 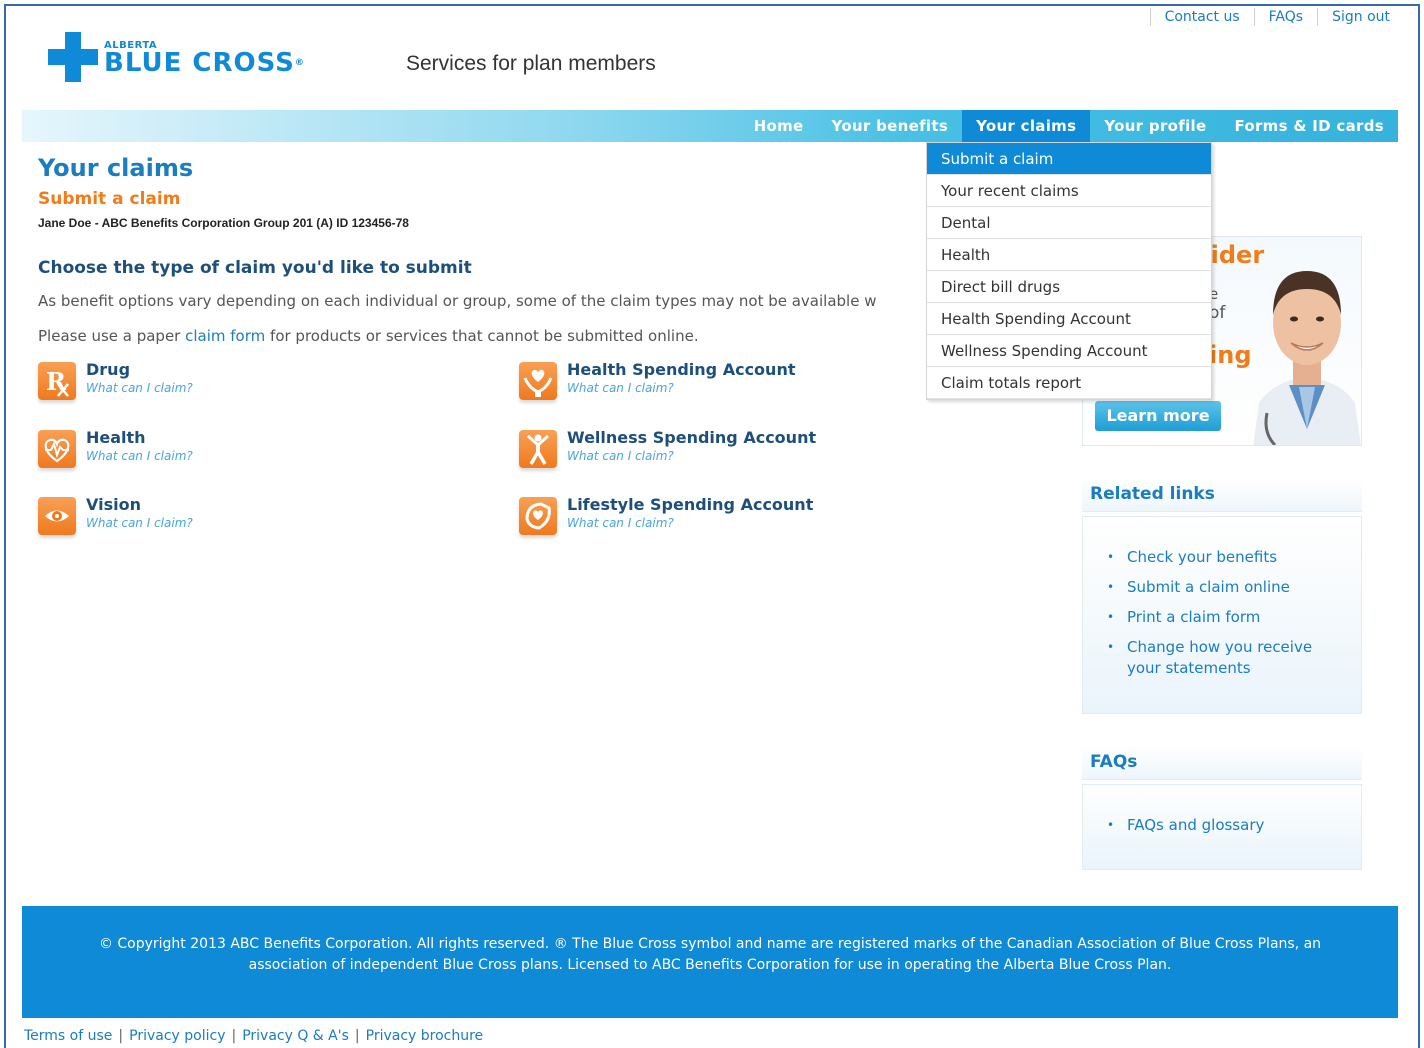 What do you see at coordinates (115, 380) in the screenshot?
I see `claim-type-drug: R Drug What can I claim?` at bounding box center [115, 380].